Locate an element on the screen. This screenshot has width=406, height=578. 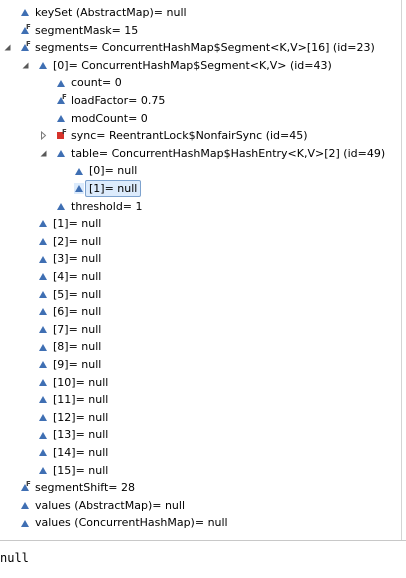
variable-label: threshold= 1 is located at coordinates (107, 206).